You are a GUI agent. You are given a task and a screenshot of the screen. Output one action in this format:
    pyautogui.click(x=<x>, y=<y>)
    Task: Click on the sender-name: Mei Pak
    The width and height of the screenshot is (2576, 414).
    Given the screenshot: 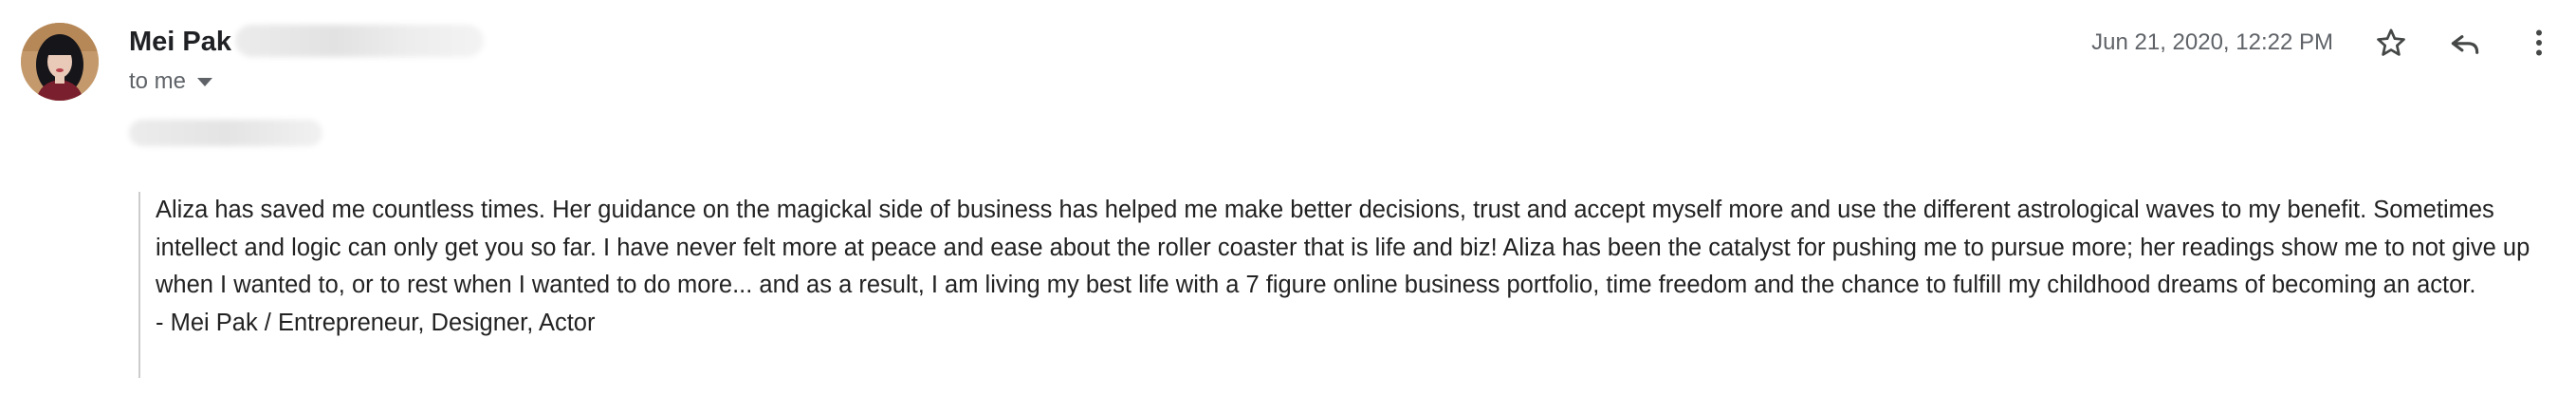 What is the action you would take?
    pyautogui.click(x=180, y=42)
    